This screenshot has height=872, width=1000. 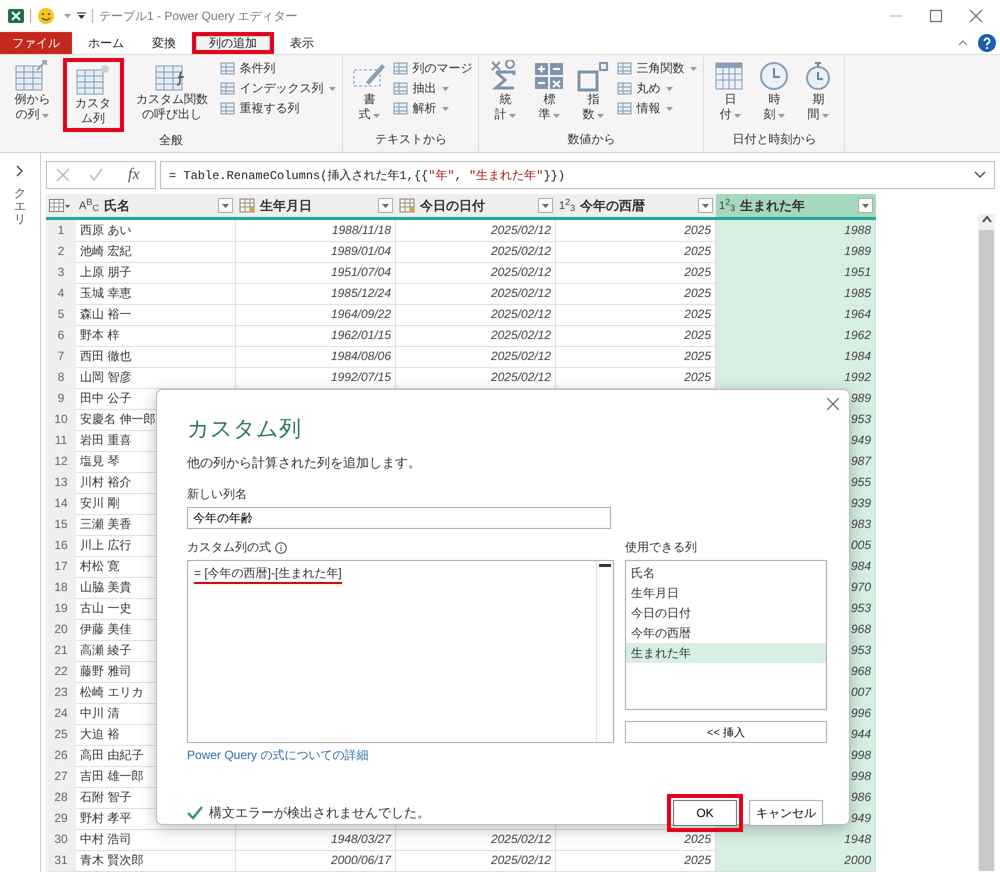 What do you see at coordinates (505, 94) in the screenshot?
I see `ribbon-button: 統計` at bounding box center [505, 94].